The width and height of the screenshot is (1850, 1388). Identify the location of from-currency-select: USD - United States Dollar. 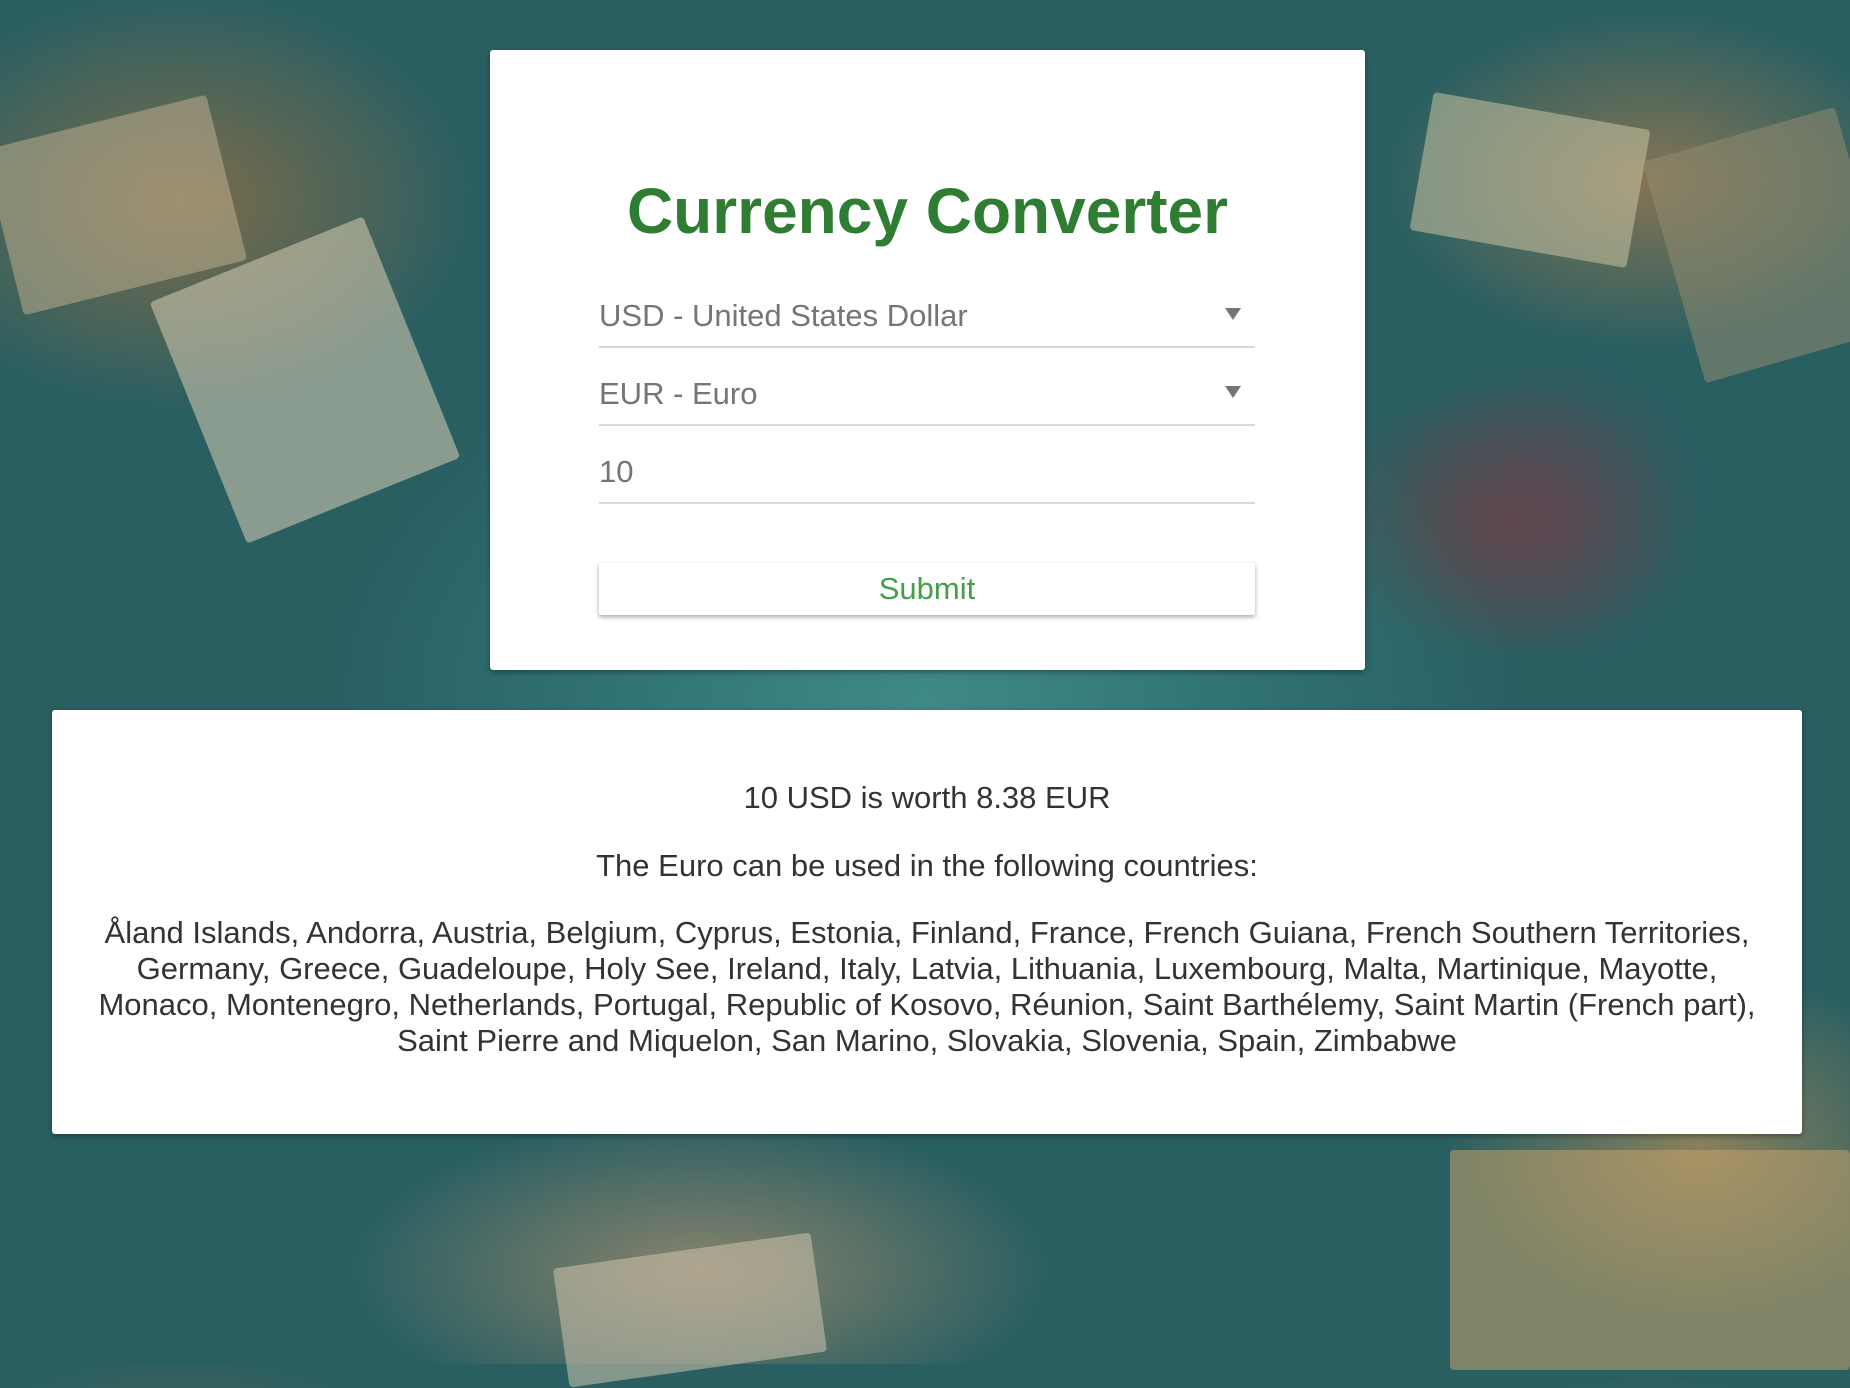
(927, 318).